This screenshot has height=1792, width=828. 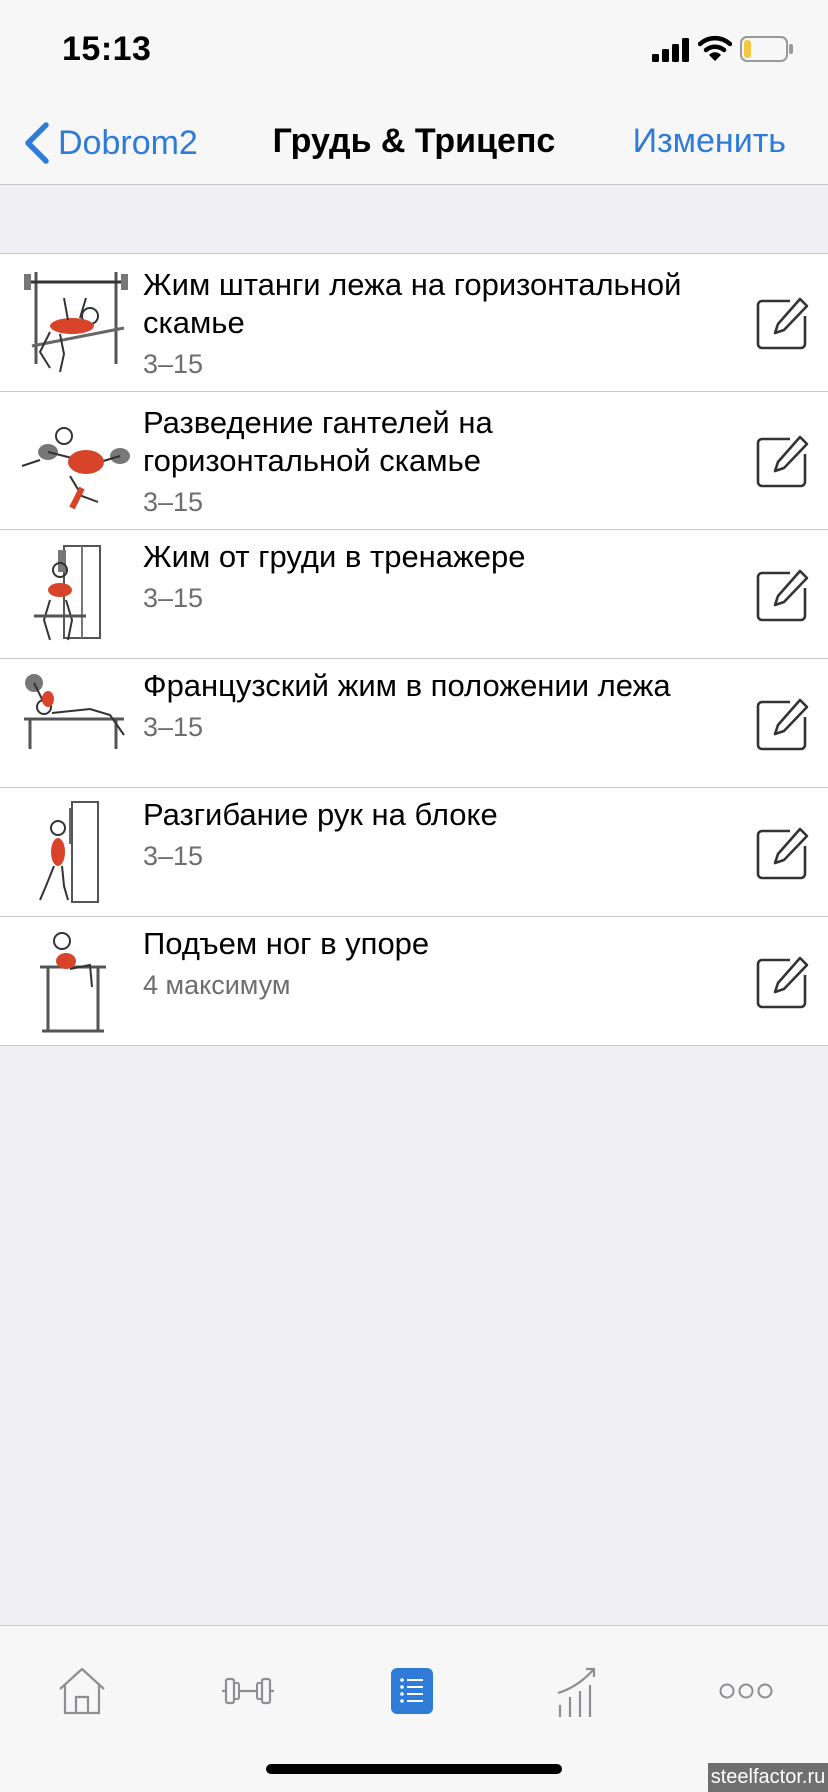 I want to click on exercise-row: Подъем ног в упоре 4 максимум, so click(x=414, y=981).